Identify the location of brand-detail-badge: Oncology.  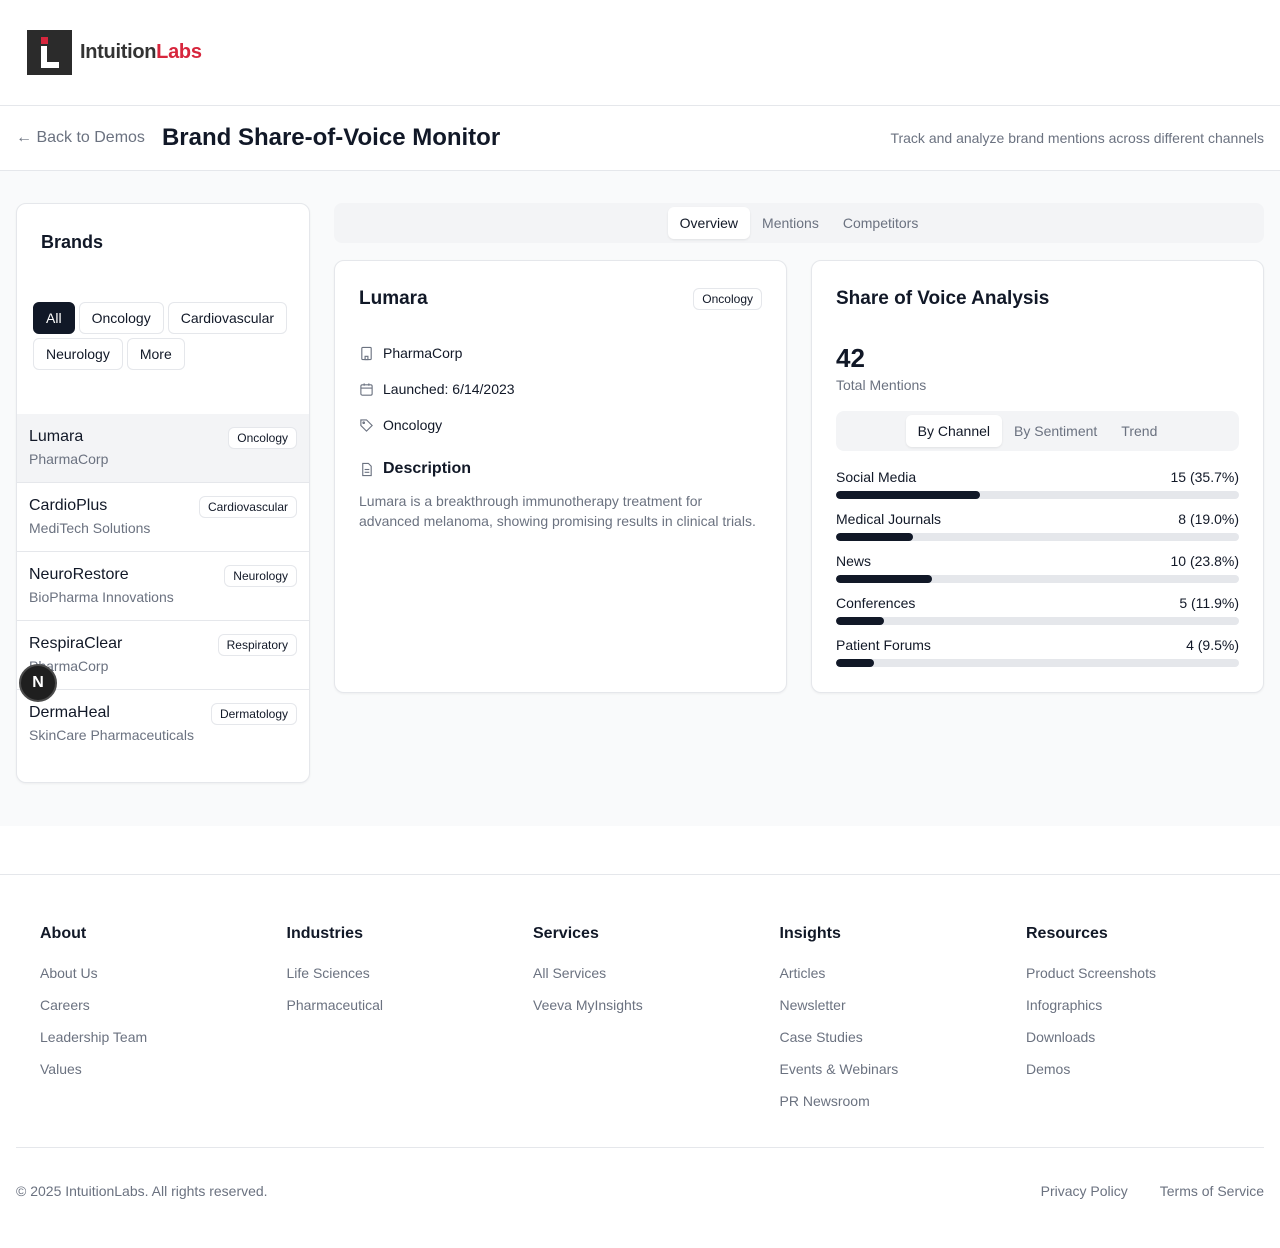
(727, 299).